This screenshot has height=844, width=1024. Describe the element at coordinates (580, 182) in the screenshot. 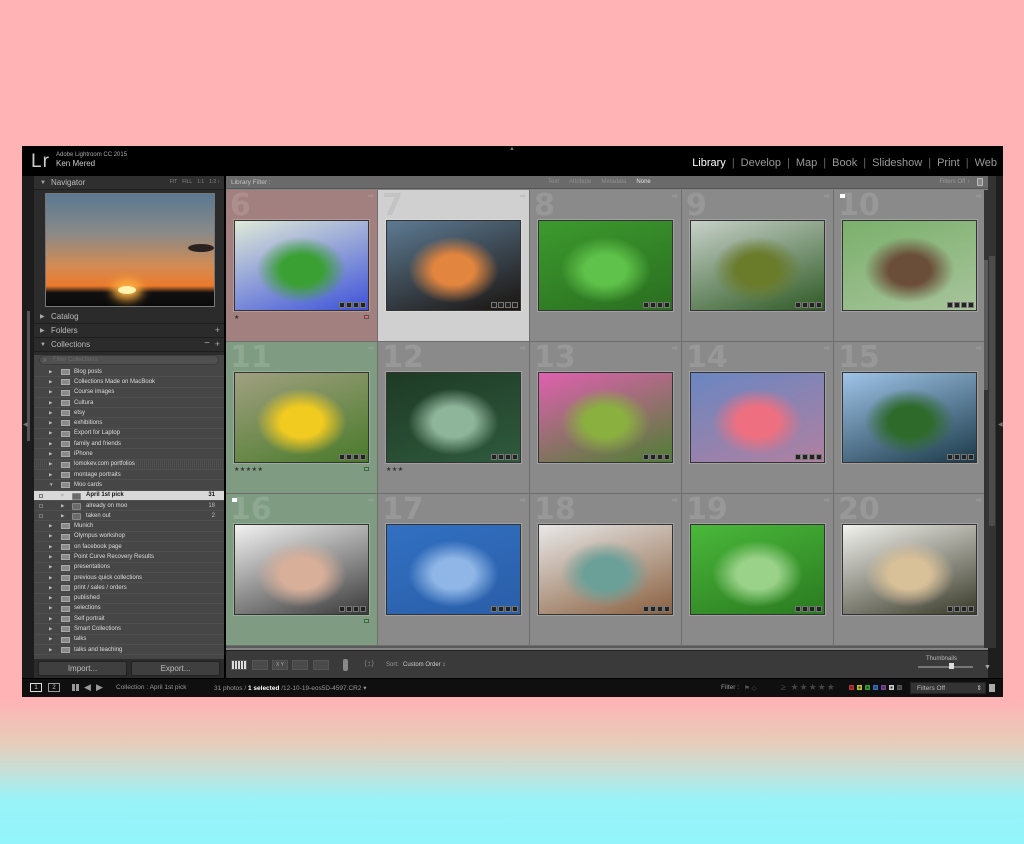

I see `filter-tab-attribute: Attribute` at that location.